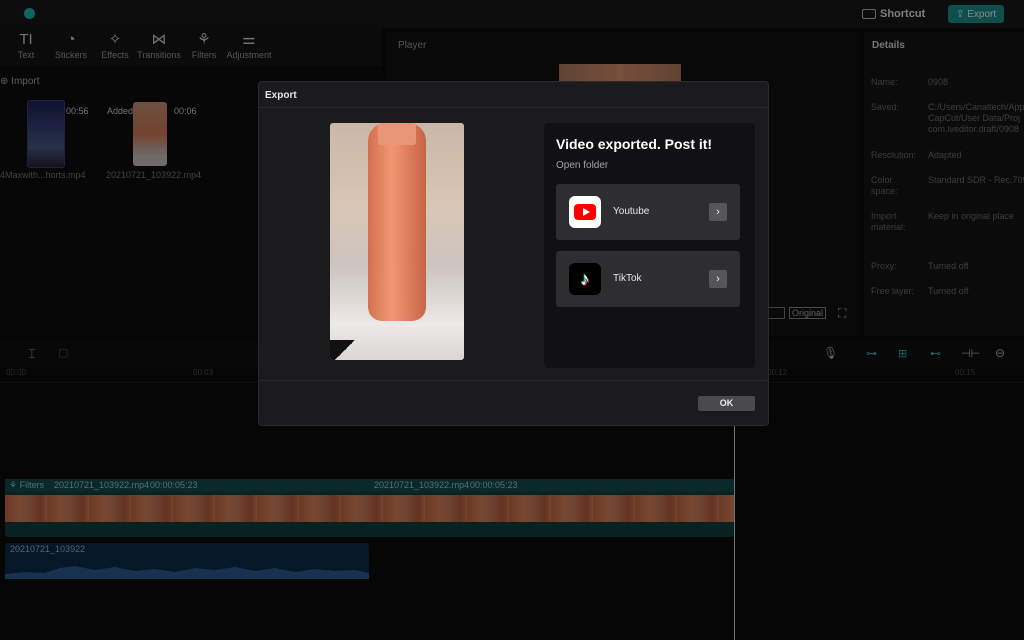 Image resolution: width=1024 pixels, height=640 pixels. I want to click on bottle-image, so click(397, 222).